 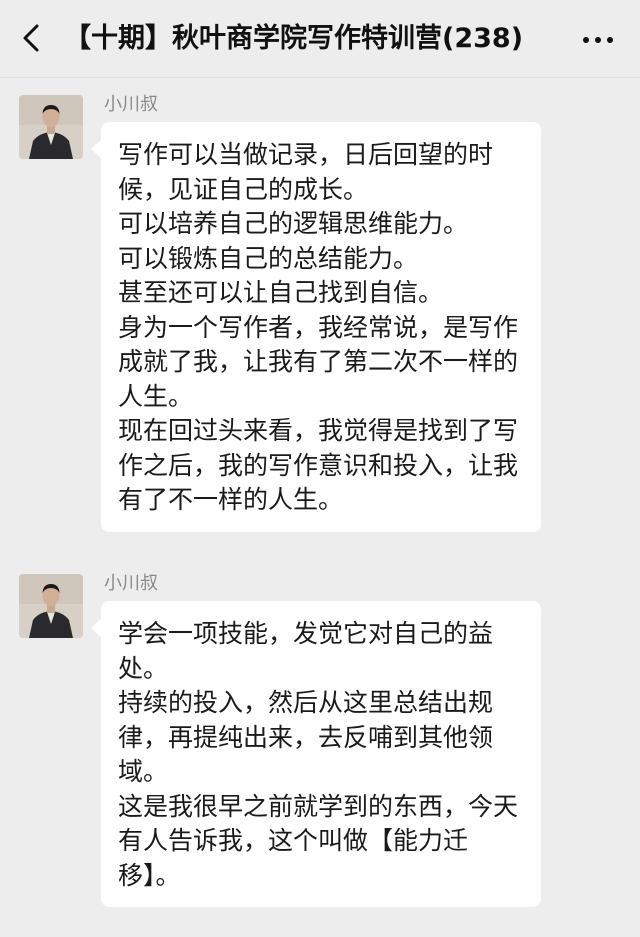 I want to click on more-options-button, so click(x=598, y=40).